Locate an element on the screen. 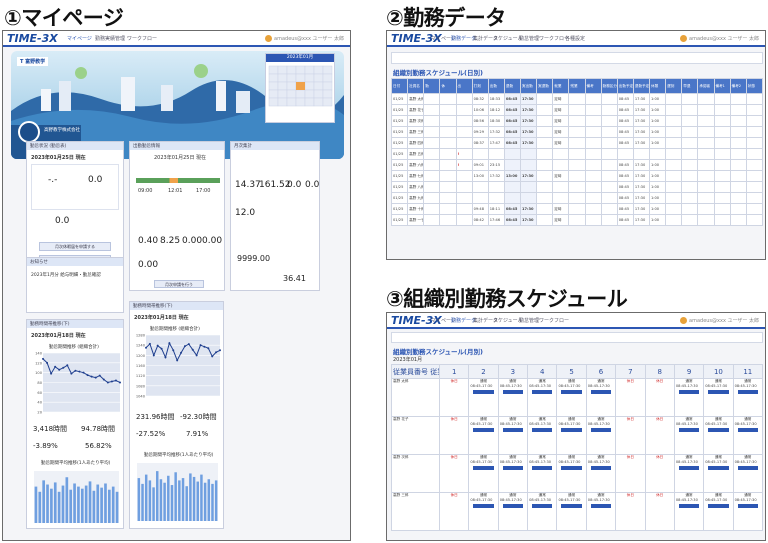 Image resolution: width=768 pixels, height=543 pixels. workdata-header-21: 備考2 is located at coordinates (738, 86).